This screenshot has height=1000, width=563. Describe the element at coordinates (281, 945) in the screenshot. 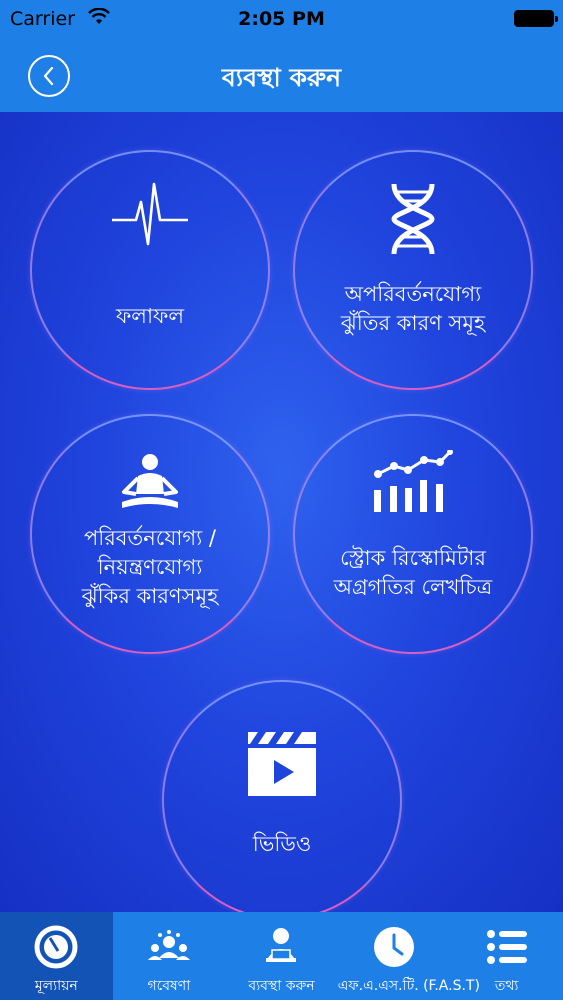

I see `person-laptop-icon` at that location.